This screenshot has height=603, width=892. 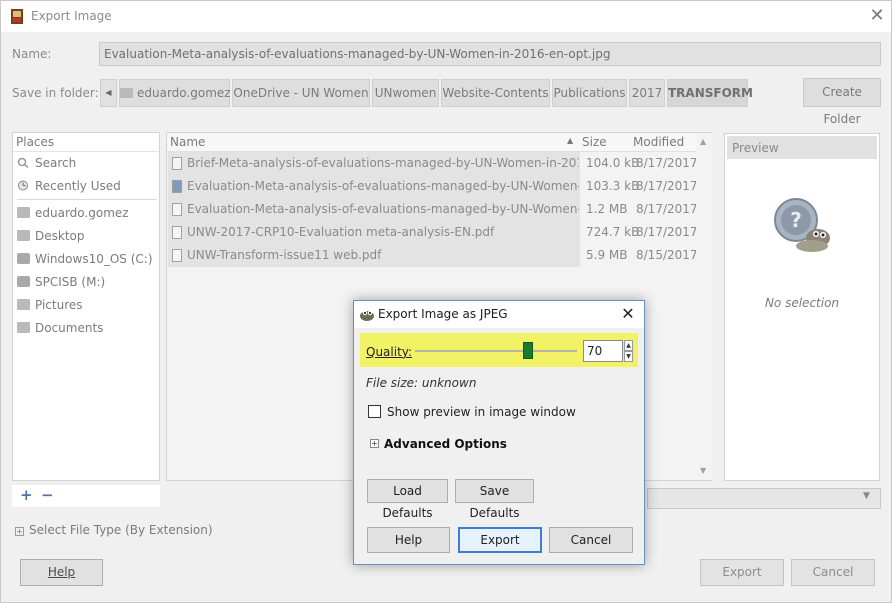 What do you see at coordinates (47, 495) in the screenshot?
I see `remove-bookmark-icon: −` at bounding box center [47, 495].